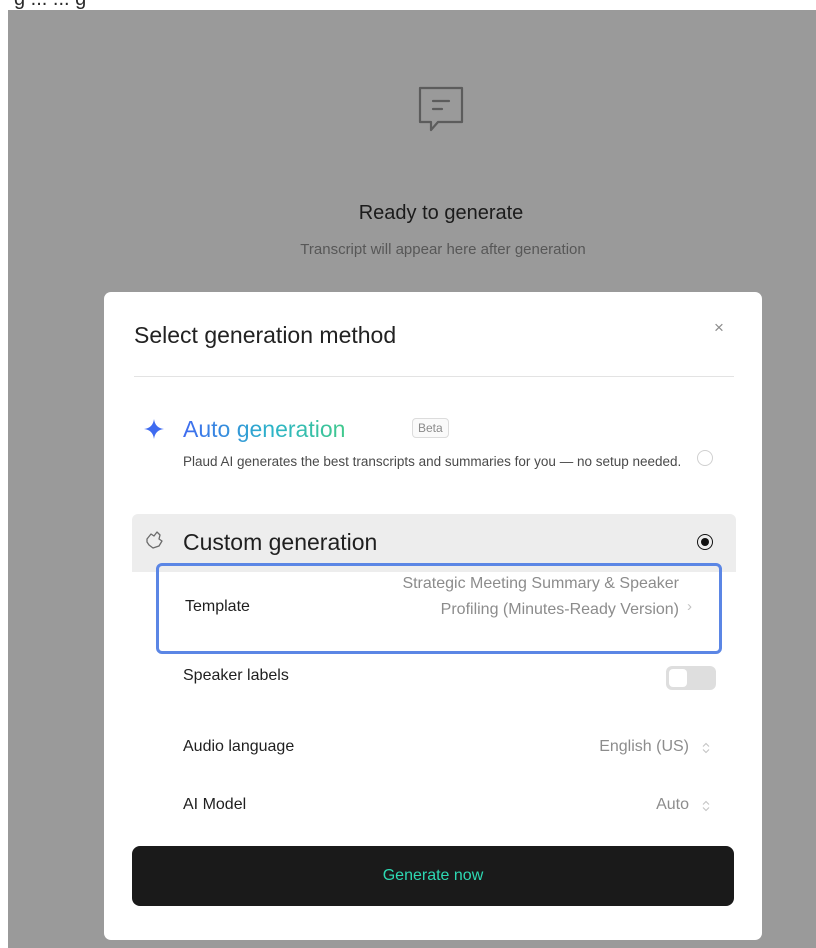 The height and width of the screenshot is (948, 816). Describe the element at coordinates (691, 678) in the screenshot. I see `speaker-labels-toggle` at that location.